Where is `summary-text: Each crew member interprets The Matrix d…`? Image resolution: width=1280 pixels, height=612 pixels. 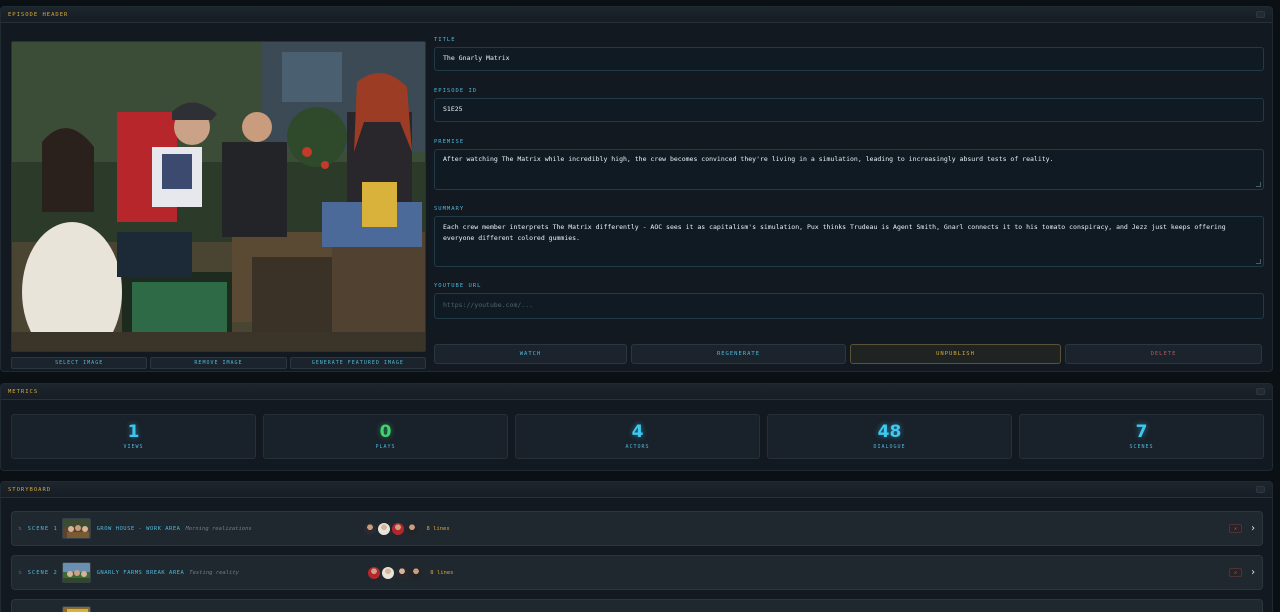
summary-text: Each crew member interprets The Matrix d… is located at coordinates (834, 232).